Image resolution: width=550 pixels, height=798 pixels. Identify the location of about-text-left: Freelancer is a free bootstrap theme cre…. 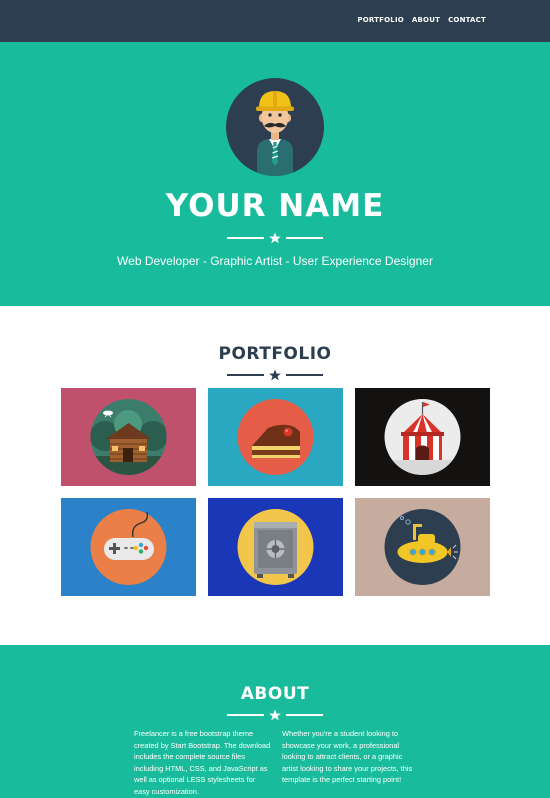
(202, 762).